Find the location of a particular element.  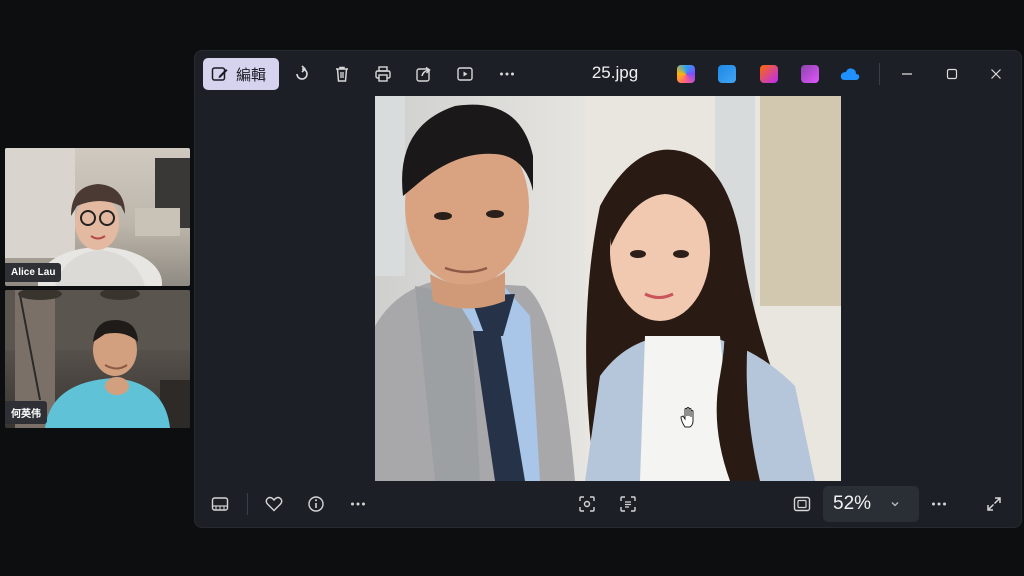

more-button-bottom is located at coordinates (358, 504).